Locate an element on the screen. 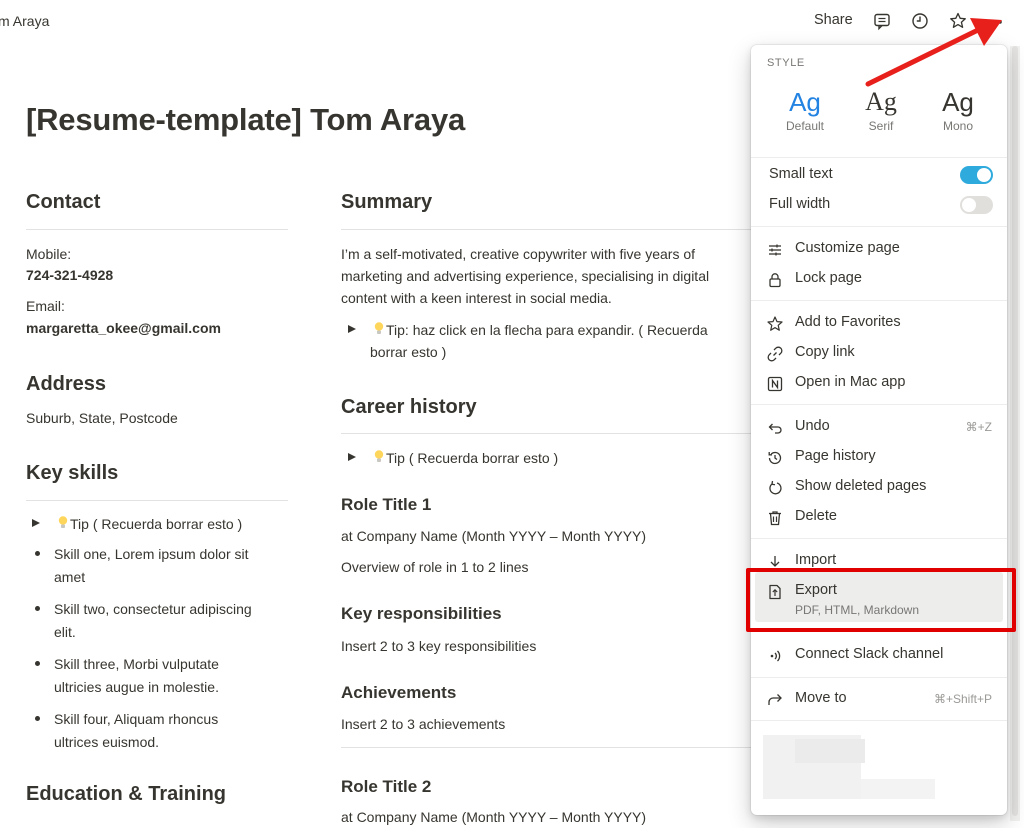  connect-slack-label: Connect Slack channel is located at coordinates (869, 654).